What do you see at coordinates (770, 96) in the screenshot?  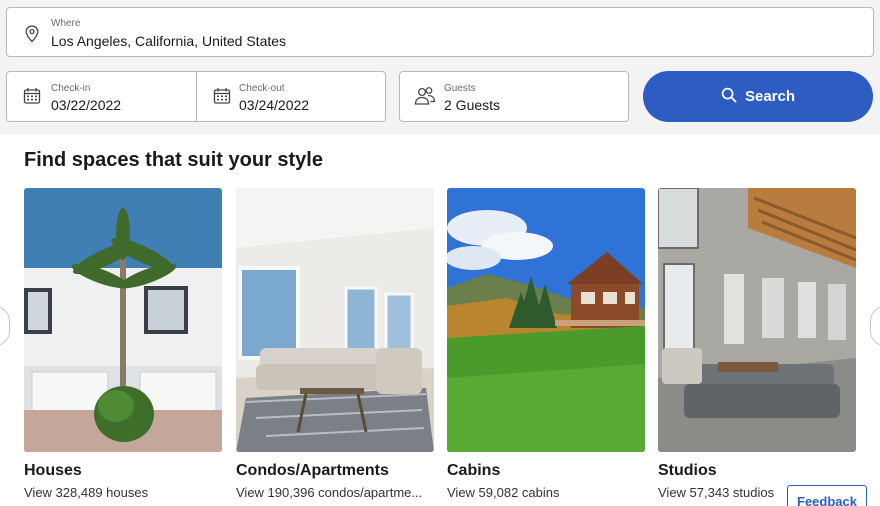 I see `search-button-label: Search` at bounding box center [770, 96].